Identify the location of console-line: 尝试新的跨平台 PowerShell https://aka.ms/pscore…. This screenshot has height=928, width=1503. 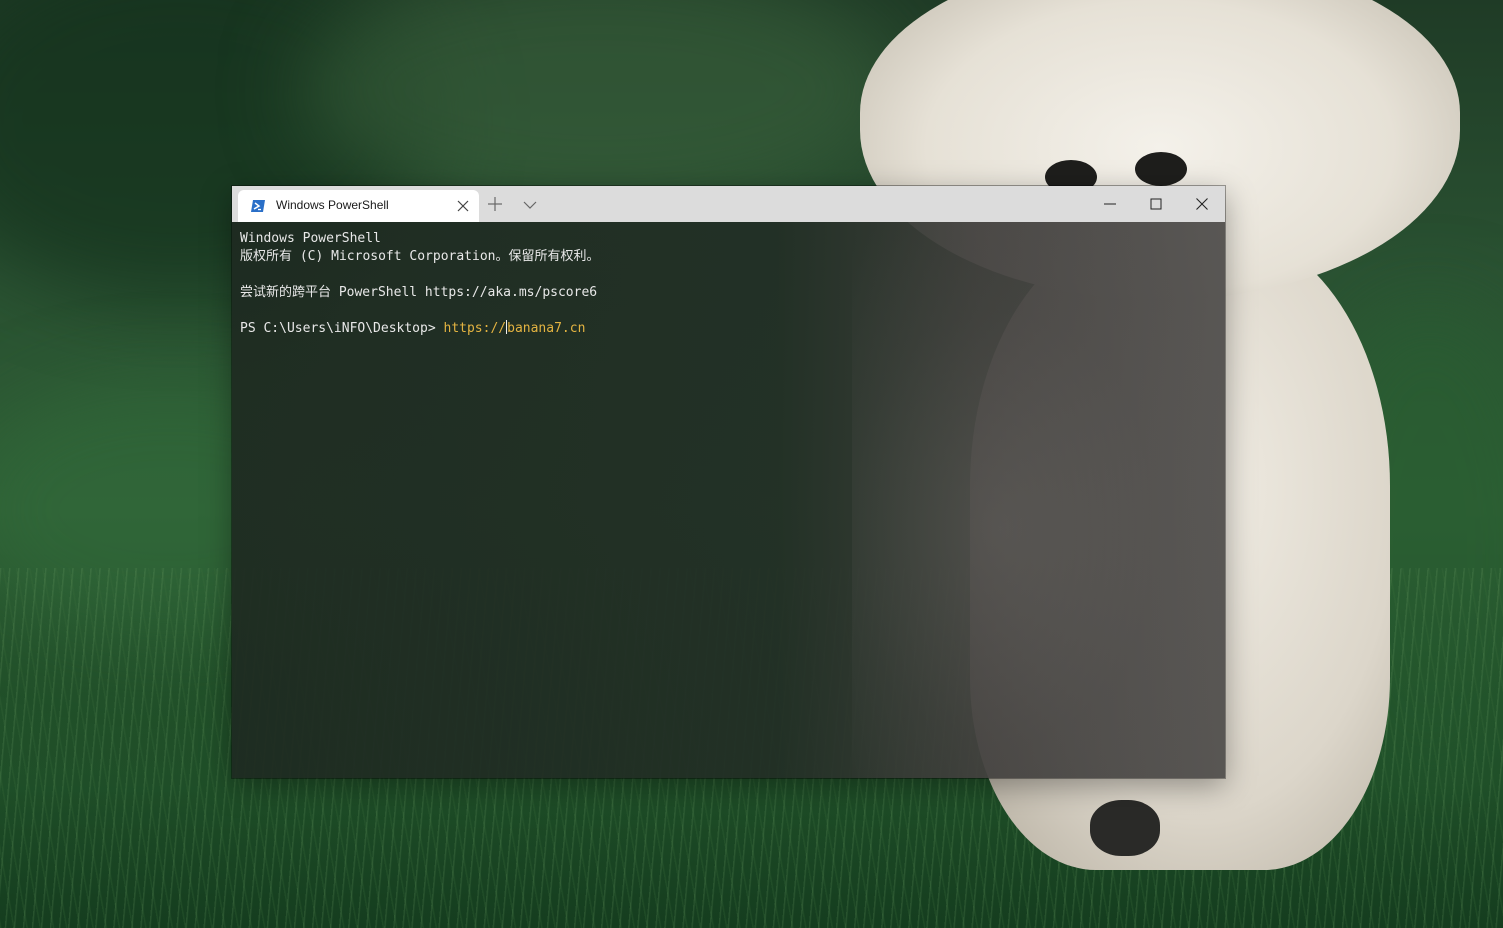
(419, 292).